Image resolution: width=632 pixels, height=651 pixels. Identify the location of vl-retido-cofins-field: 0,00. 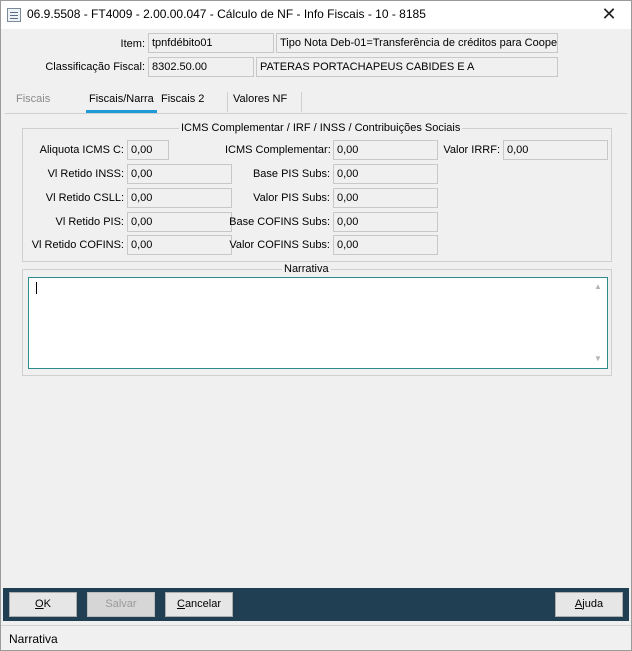
(179, 245).